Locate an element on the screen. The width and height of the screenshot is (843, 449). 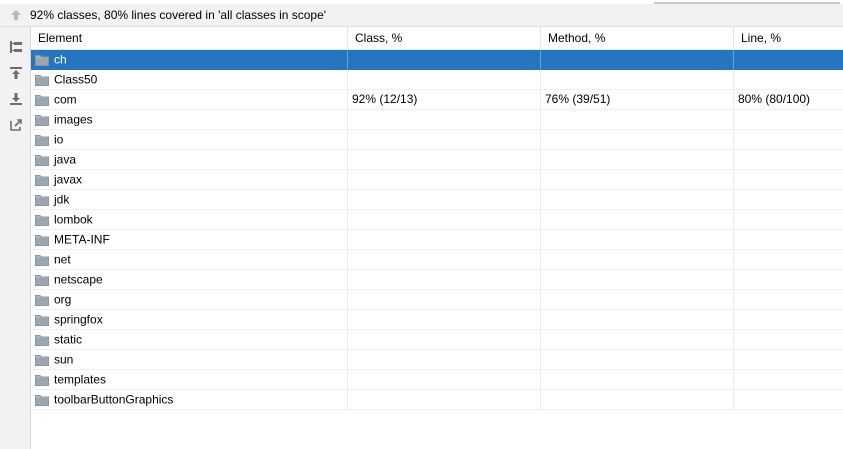
cell-element: javax is located at coordinates (189, 180).